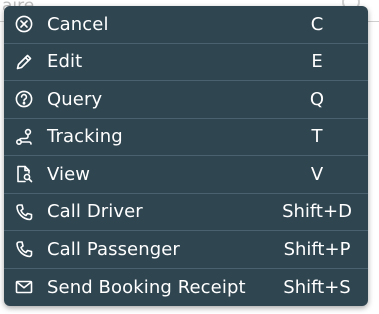 The width and height of the screenshot is (379, 314). I want to click on menu-item-shortcut: E, so click(317, 62).